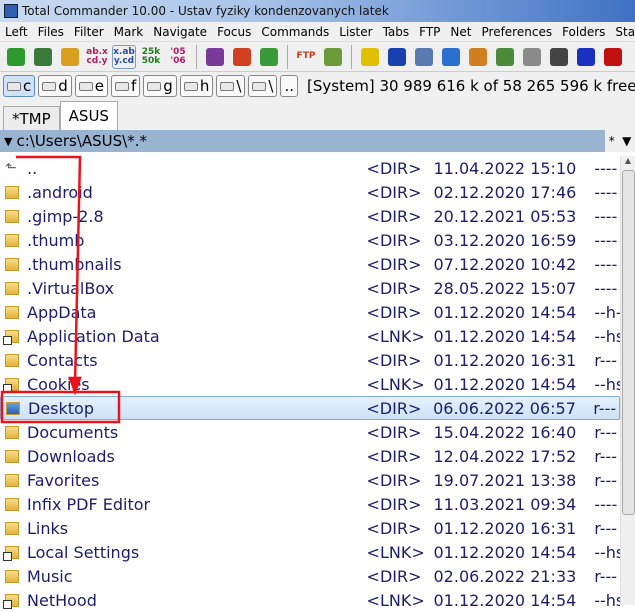 The height and width of the screenshot is (612, 635). Describe the element at coordinates (532, 57) in the screenshot. I see `toolbar-button-usb` at that location.